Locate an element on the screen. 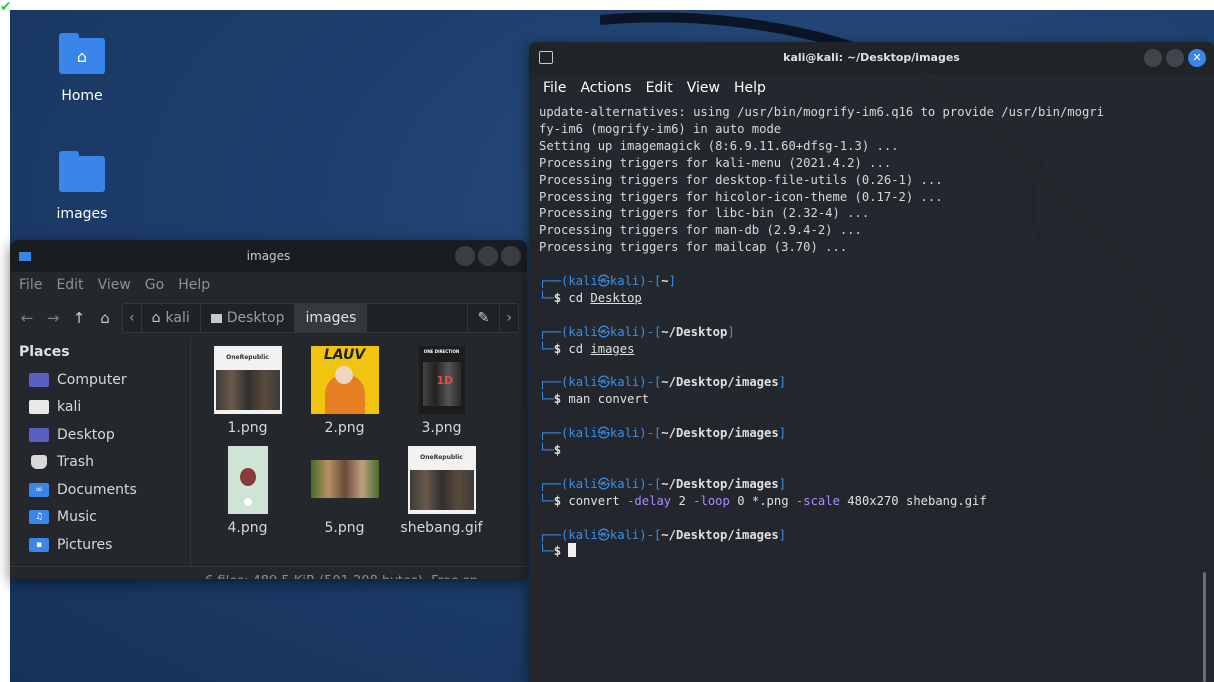 The width and height of the screenshot is (1214, 682). sidebar-item-music: ♫ Music is located at coordinates (100, 518).